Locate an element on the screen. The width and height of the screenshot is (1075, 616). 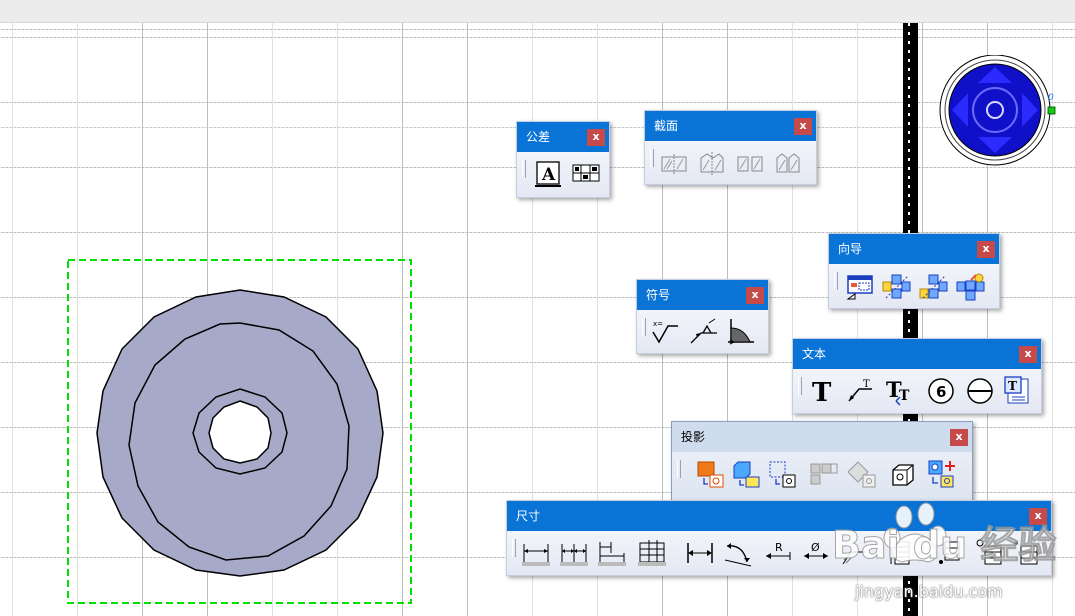
balloon-icon: 6 is located at coordinates (941, 391).